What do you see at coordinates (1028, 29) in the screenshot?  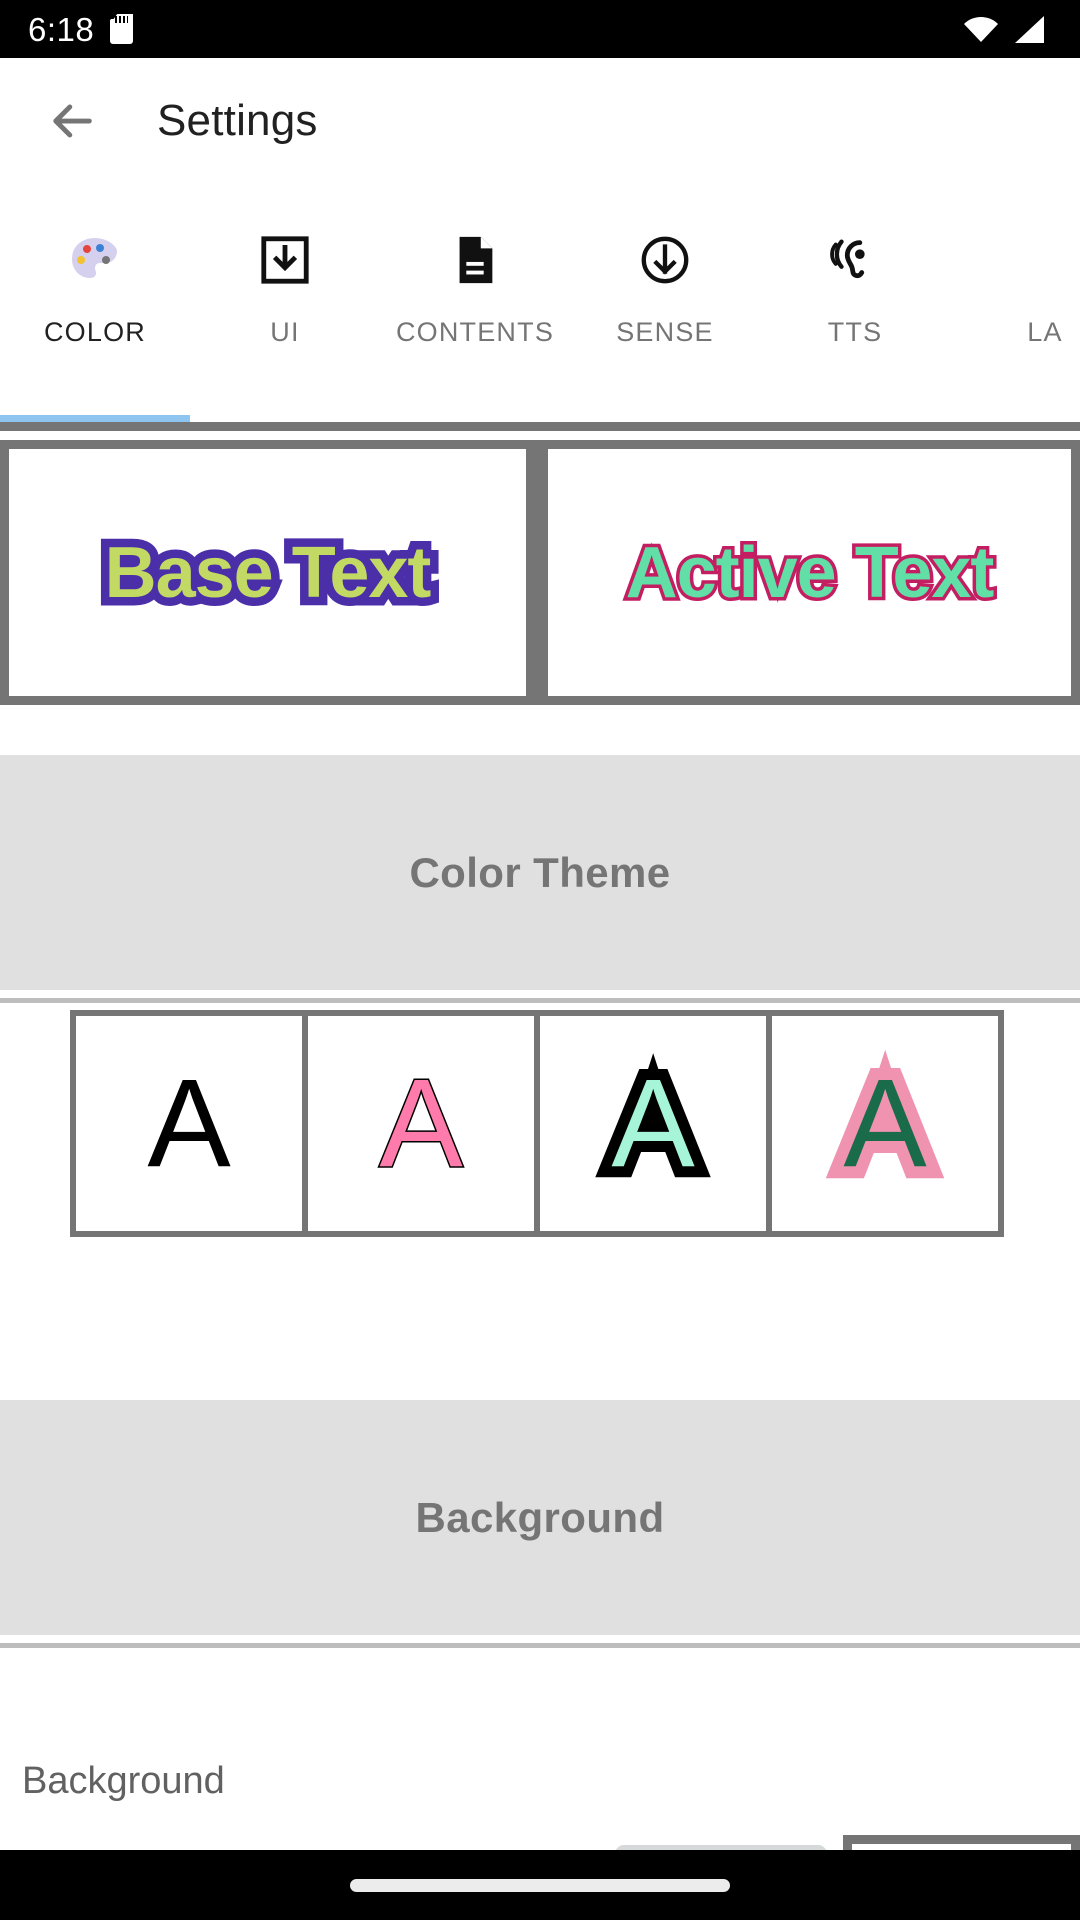 I see `signal-icon` at bounding box center [1028, 29].